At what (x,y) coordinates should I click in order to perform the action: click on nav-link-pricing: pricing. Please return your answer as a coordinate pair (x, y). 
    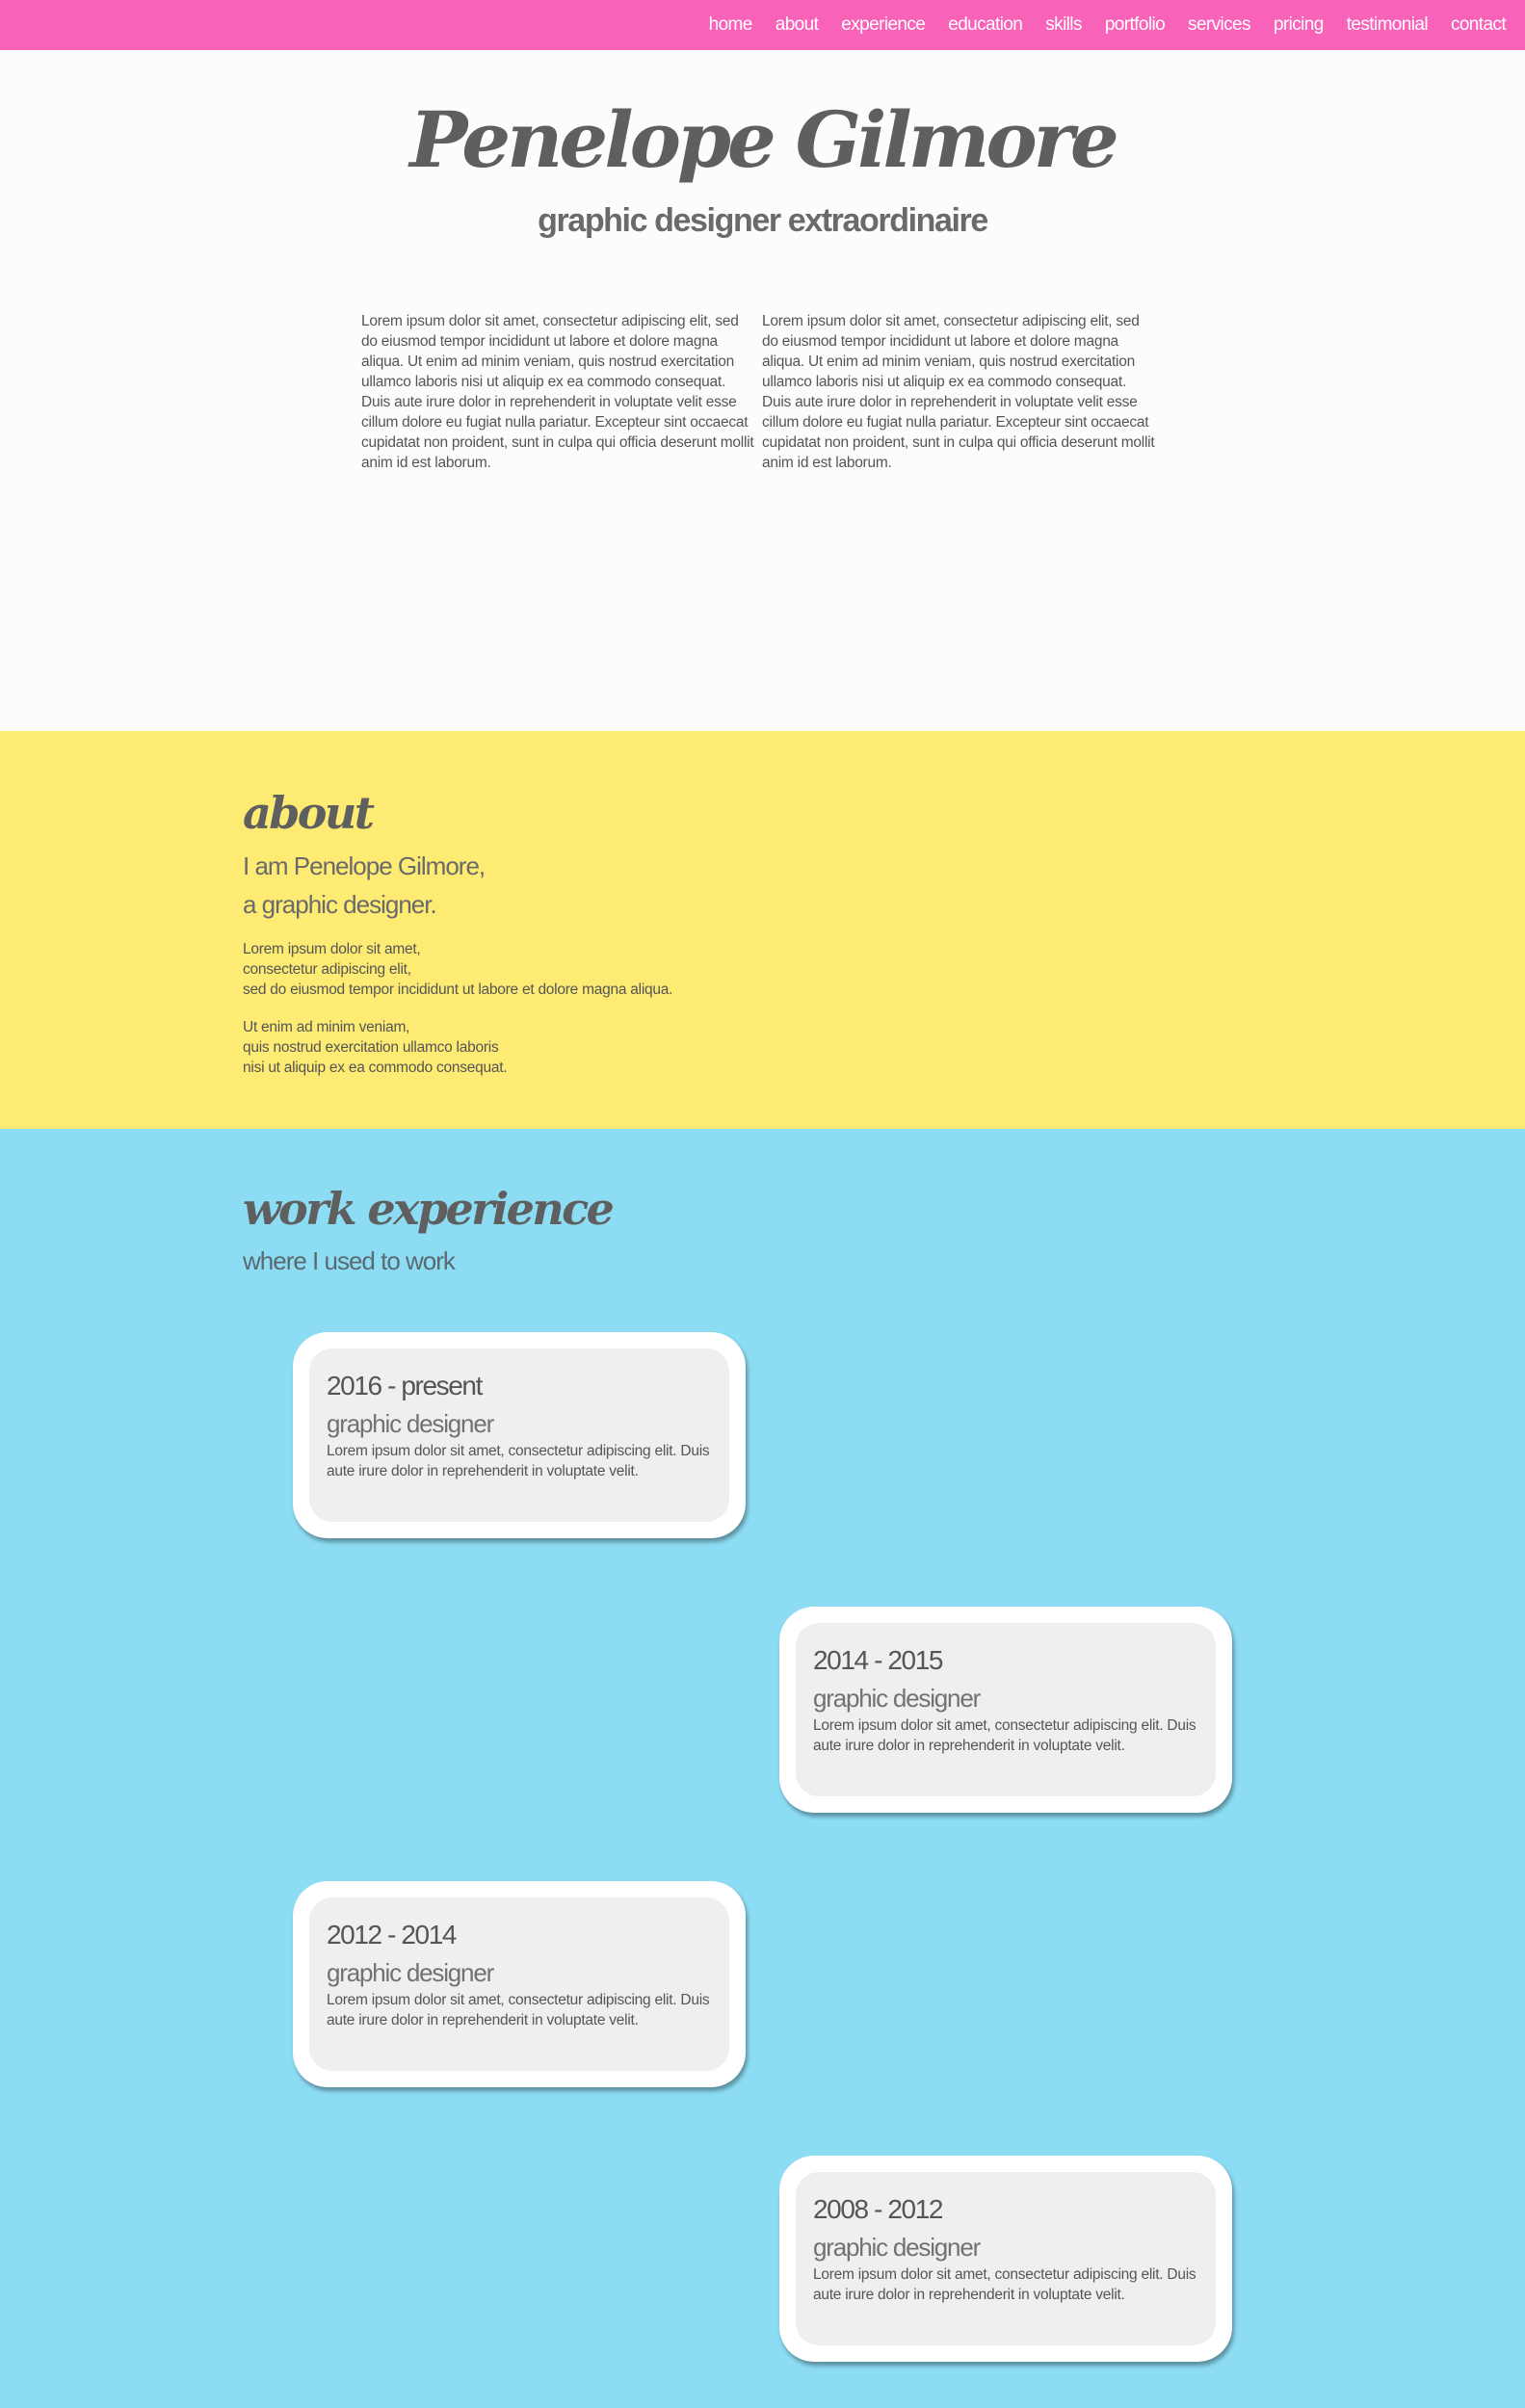
    Looking at the image, I should click on (1299, 24).